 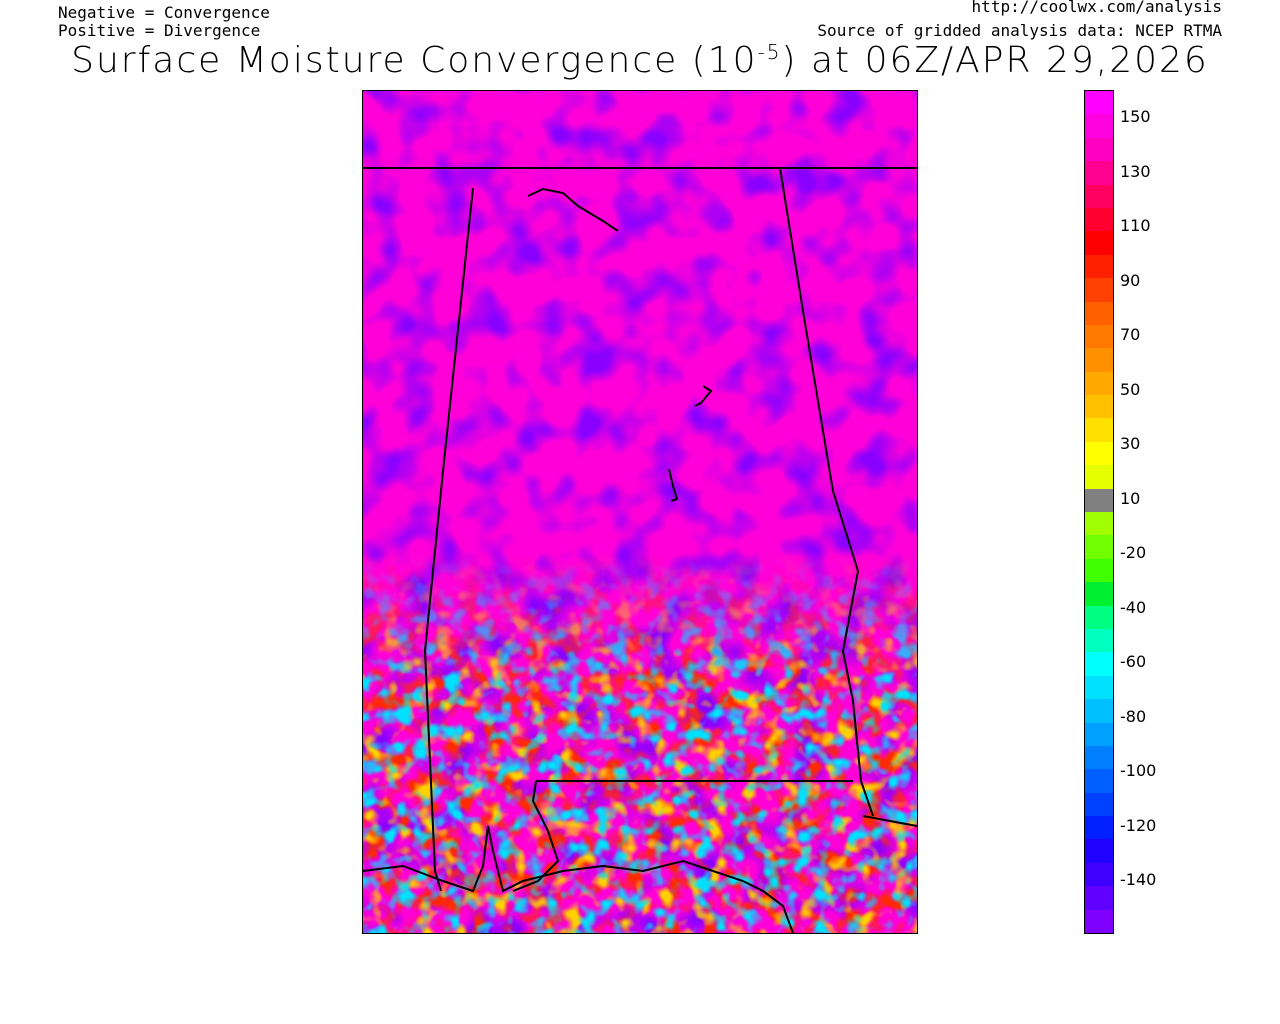 What do you see at coordinates (995, 60) in the screenshot?
I see `title-tail: ) at 06Z/APR 29,2026` at bounding box center [995, 60].